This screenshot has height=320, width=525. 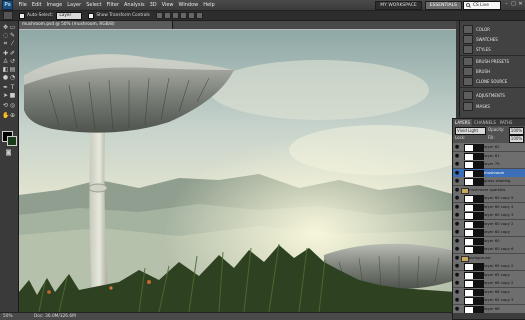 I want to click on menu-help: Help, so click(x=209, y=5).